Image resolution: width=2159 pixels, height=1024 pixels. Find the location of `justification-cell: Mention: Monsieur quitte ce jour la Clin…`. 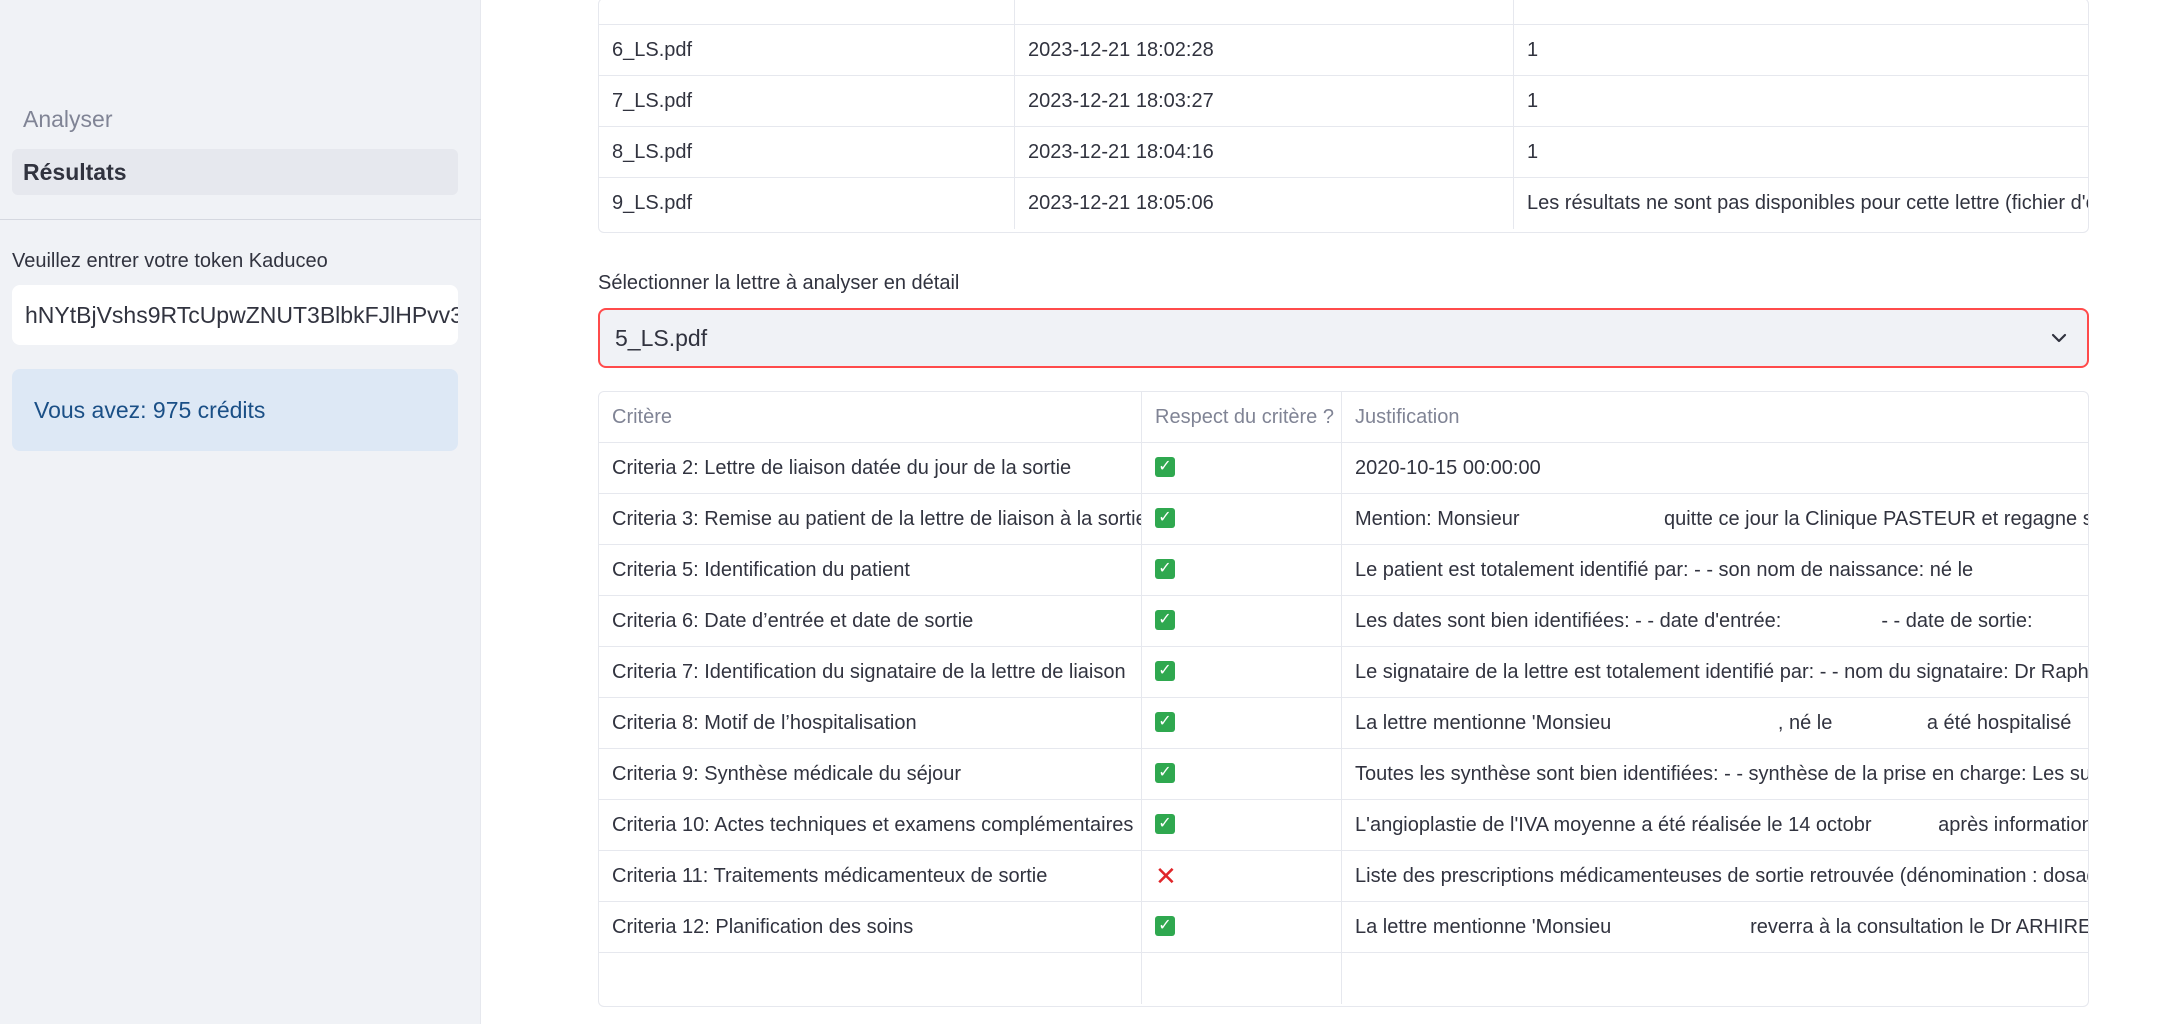

justification-cell: Mention: Monsieur quitte ce jour la Clin… is located at coordinates (1722, 519).